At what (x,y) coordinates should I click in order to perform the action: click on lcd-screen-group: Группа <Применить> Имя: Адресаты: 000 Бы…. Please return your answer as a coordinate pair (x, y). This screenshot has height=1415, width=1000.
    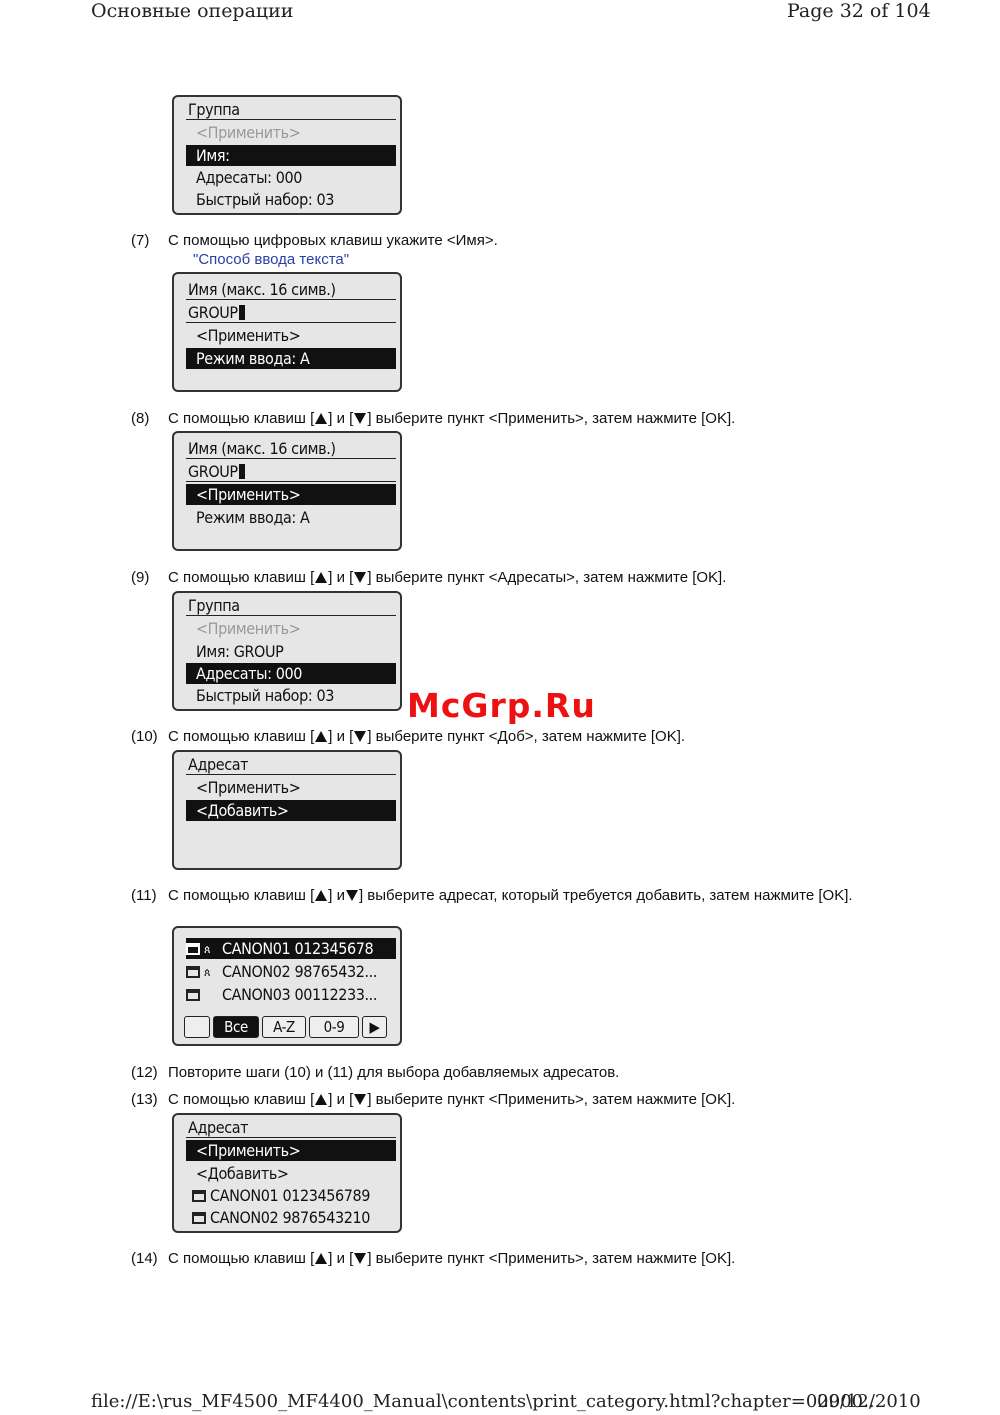
    Looking at the image, I should click on (287, 155).